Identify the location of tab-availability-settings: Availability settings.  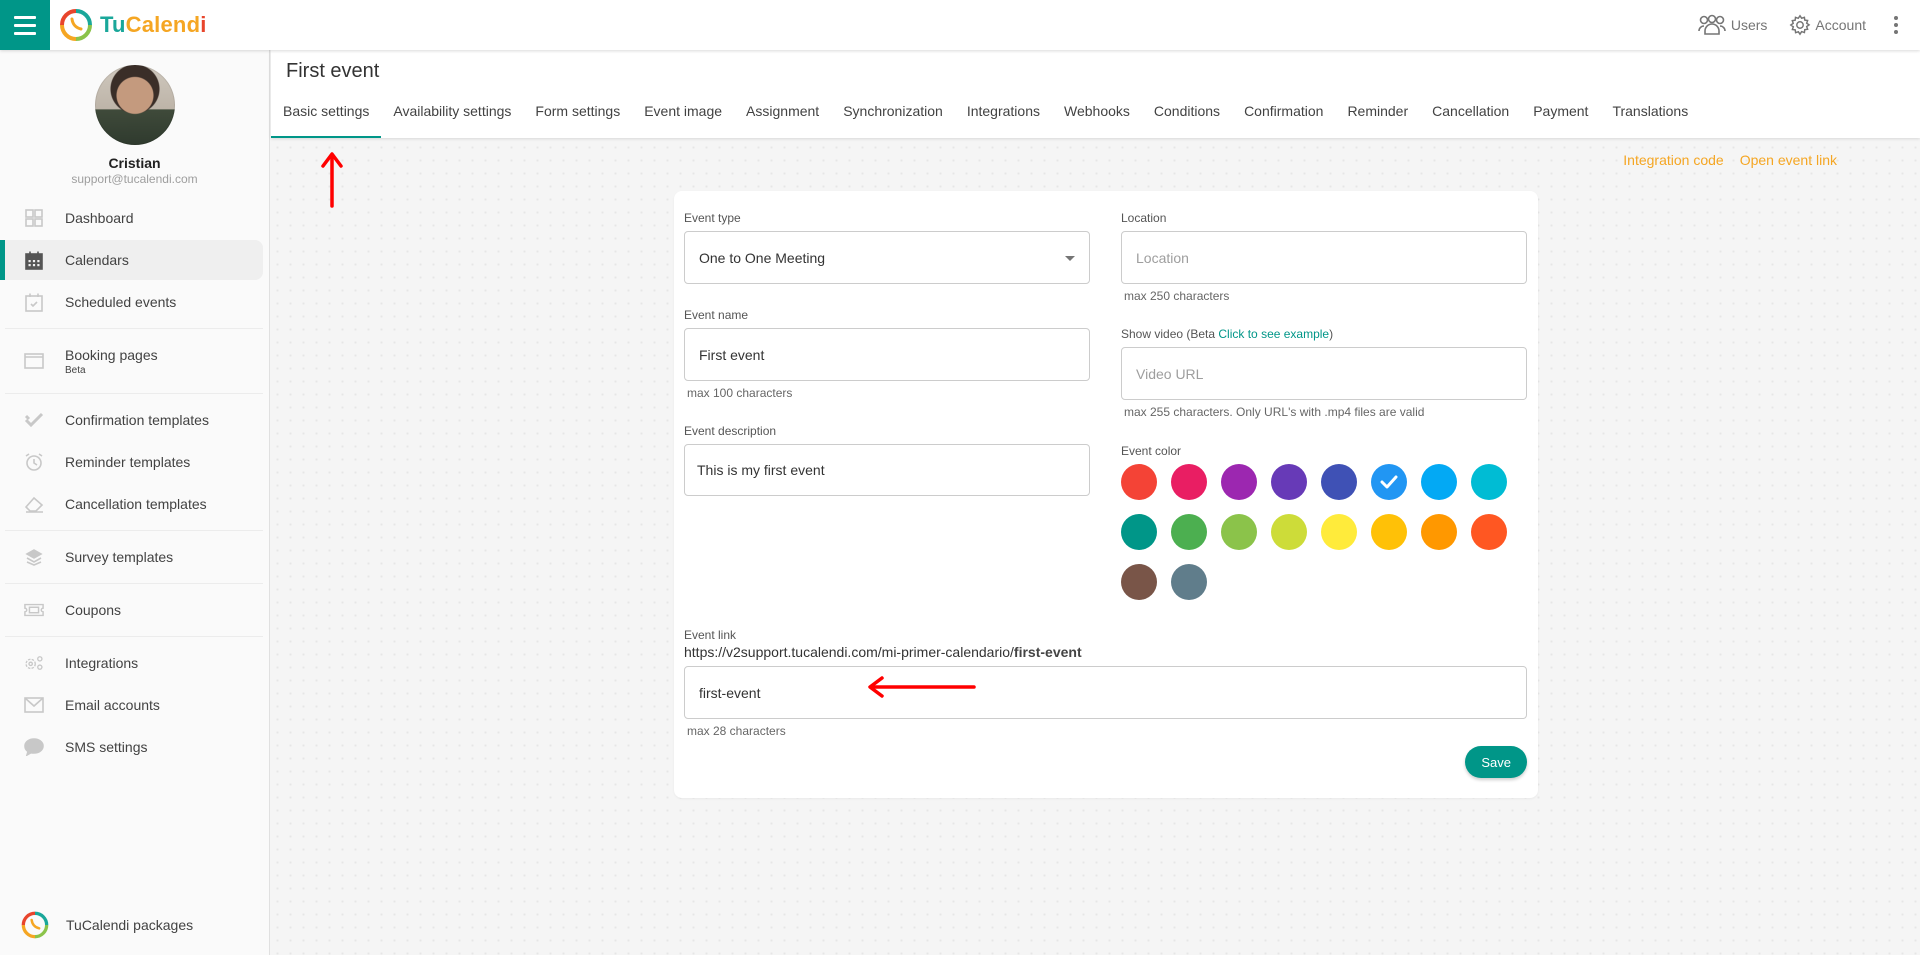
(452, 118).